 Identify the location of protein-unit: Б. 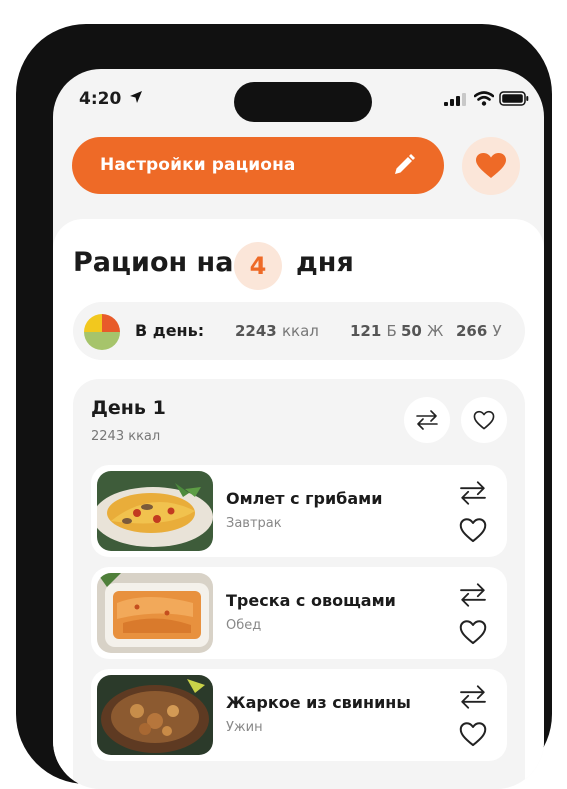
(391, 331).